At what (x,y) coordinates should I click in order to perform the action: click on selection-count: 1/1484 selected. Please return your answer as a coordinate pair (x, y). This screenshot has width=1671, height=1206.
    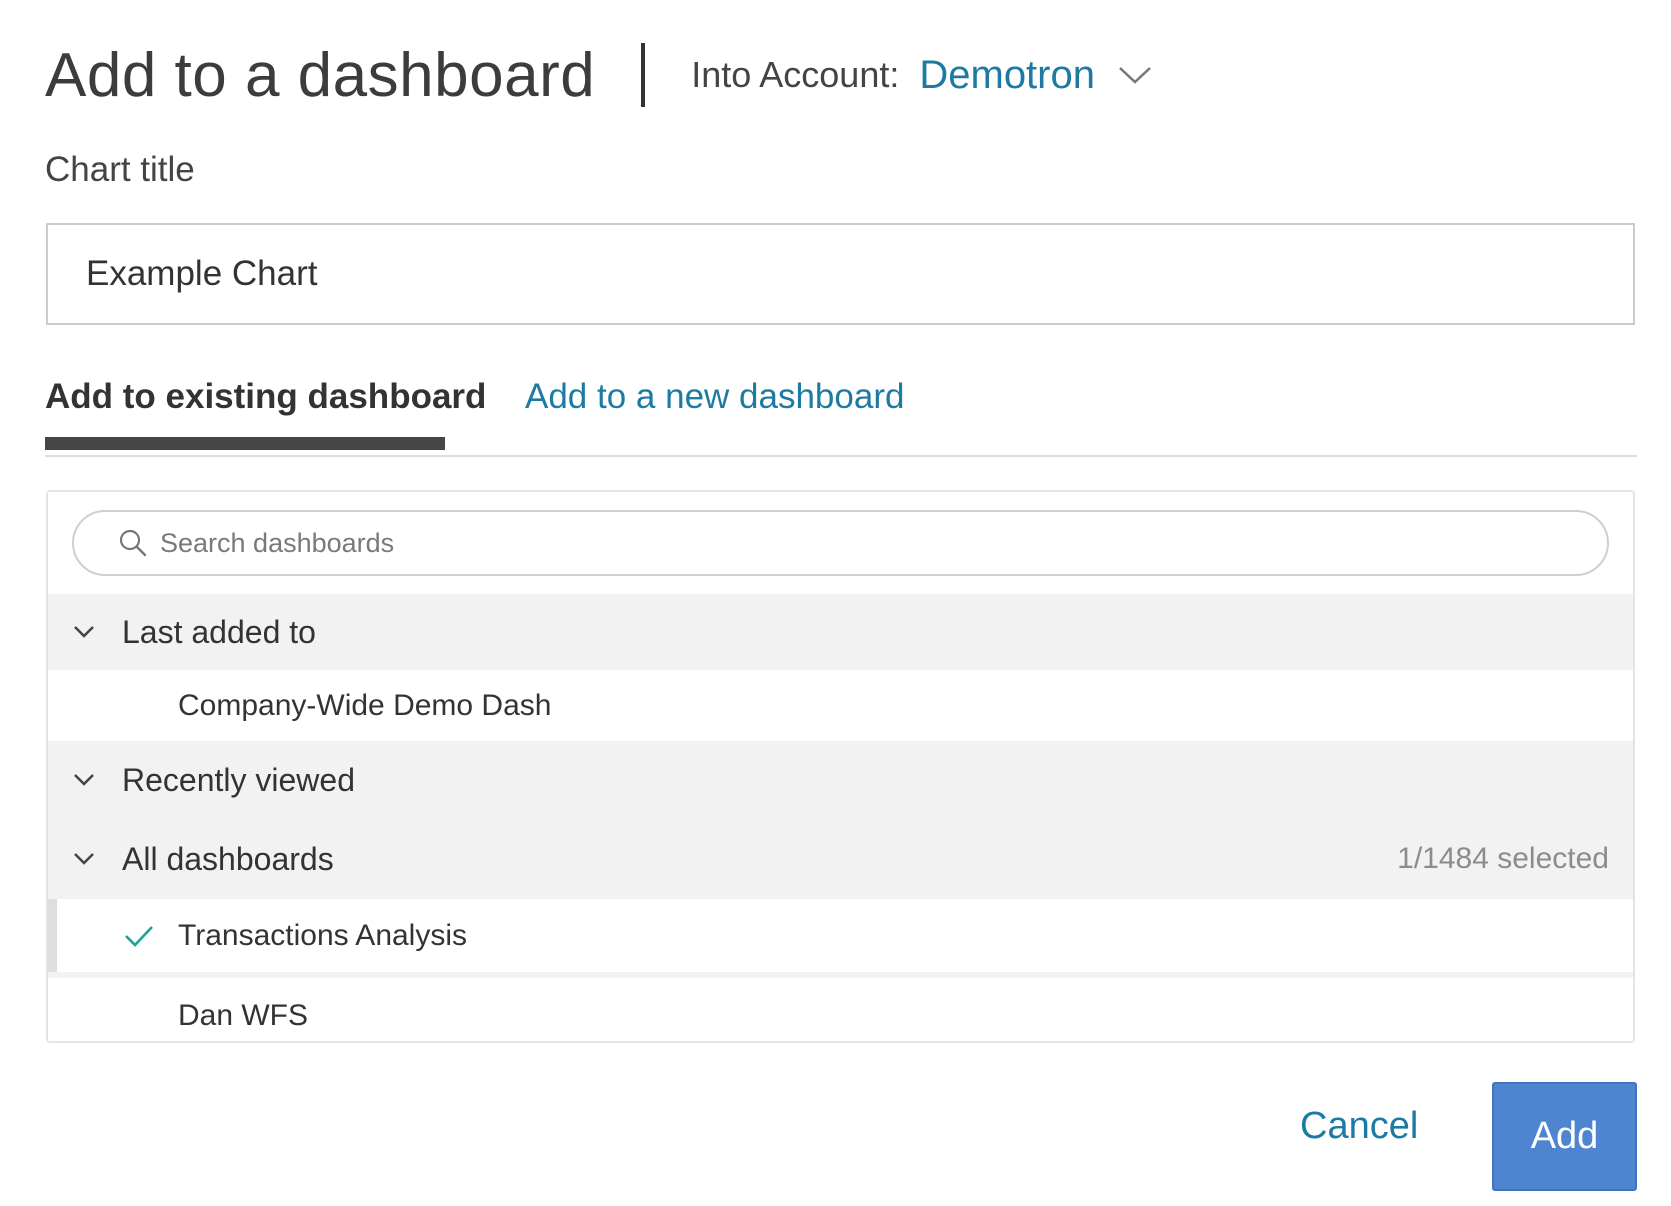
    Looking at the image, I should click on (1503, 858).